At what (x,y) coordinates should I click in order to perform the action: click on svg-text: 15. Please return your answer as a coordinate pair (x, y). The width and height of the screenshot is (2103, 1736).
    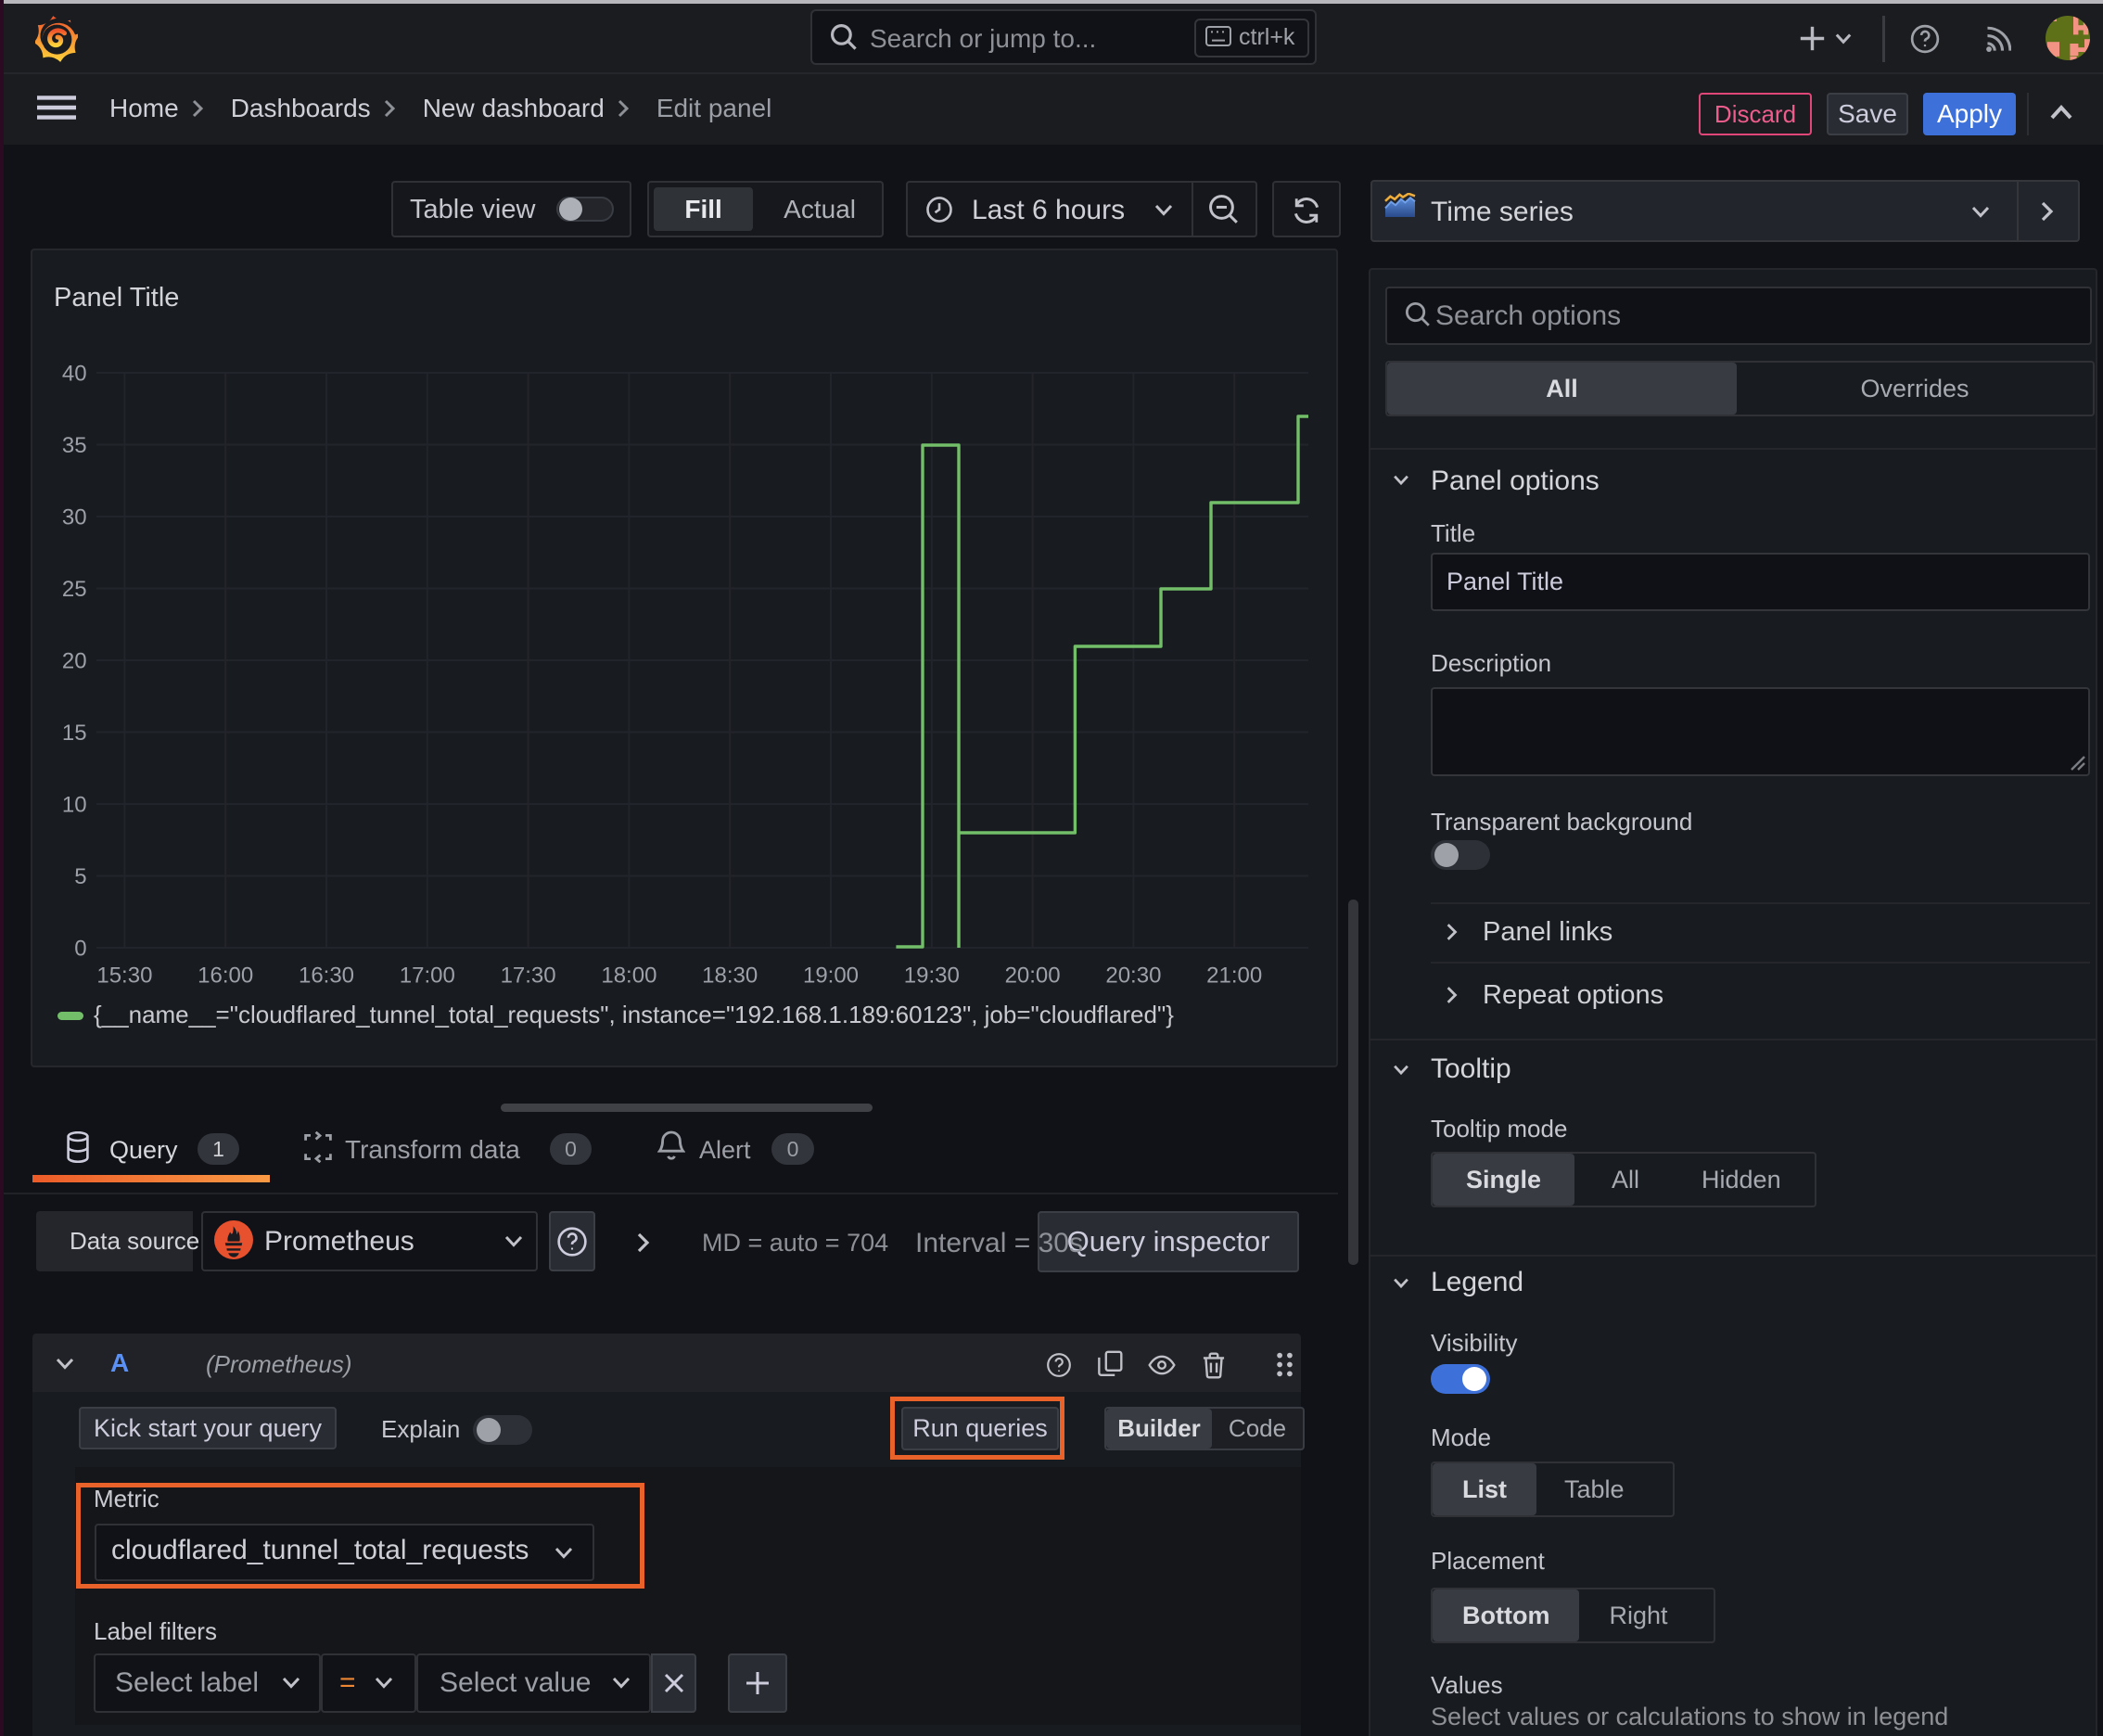
    Looking at the image, I should click on (74, 733).